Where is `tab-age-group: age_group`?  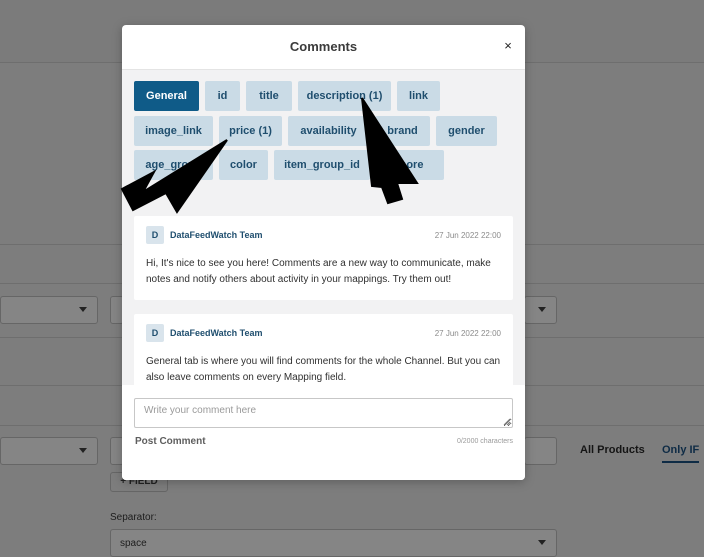
tab-age-group: age_group is located at coordinates (173, 165).